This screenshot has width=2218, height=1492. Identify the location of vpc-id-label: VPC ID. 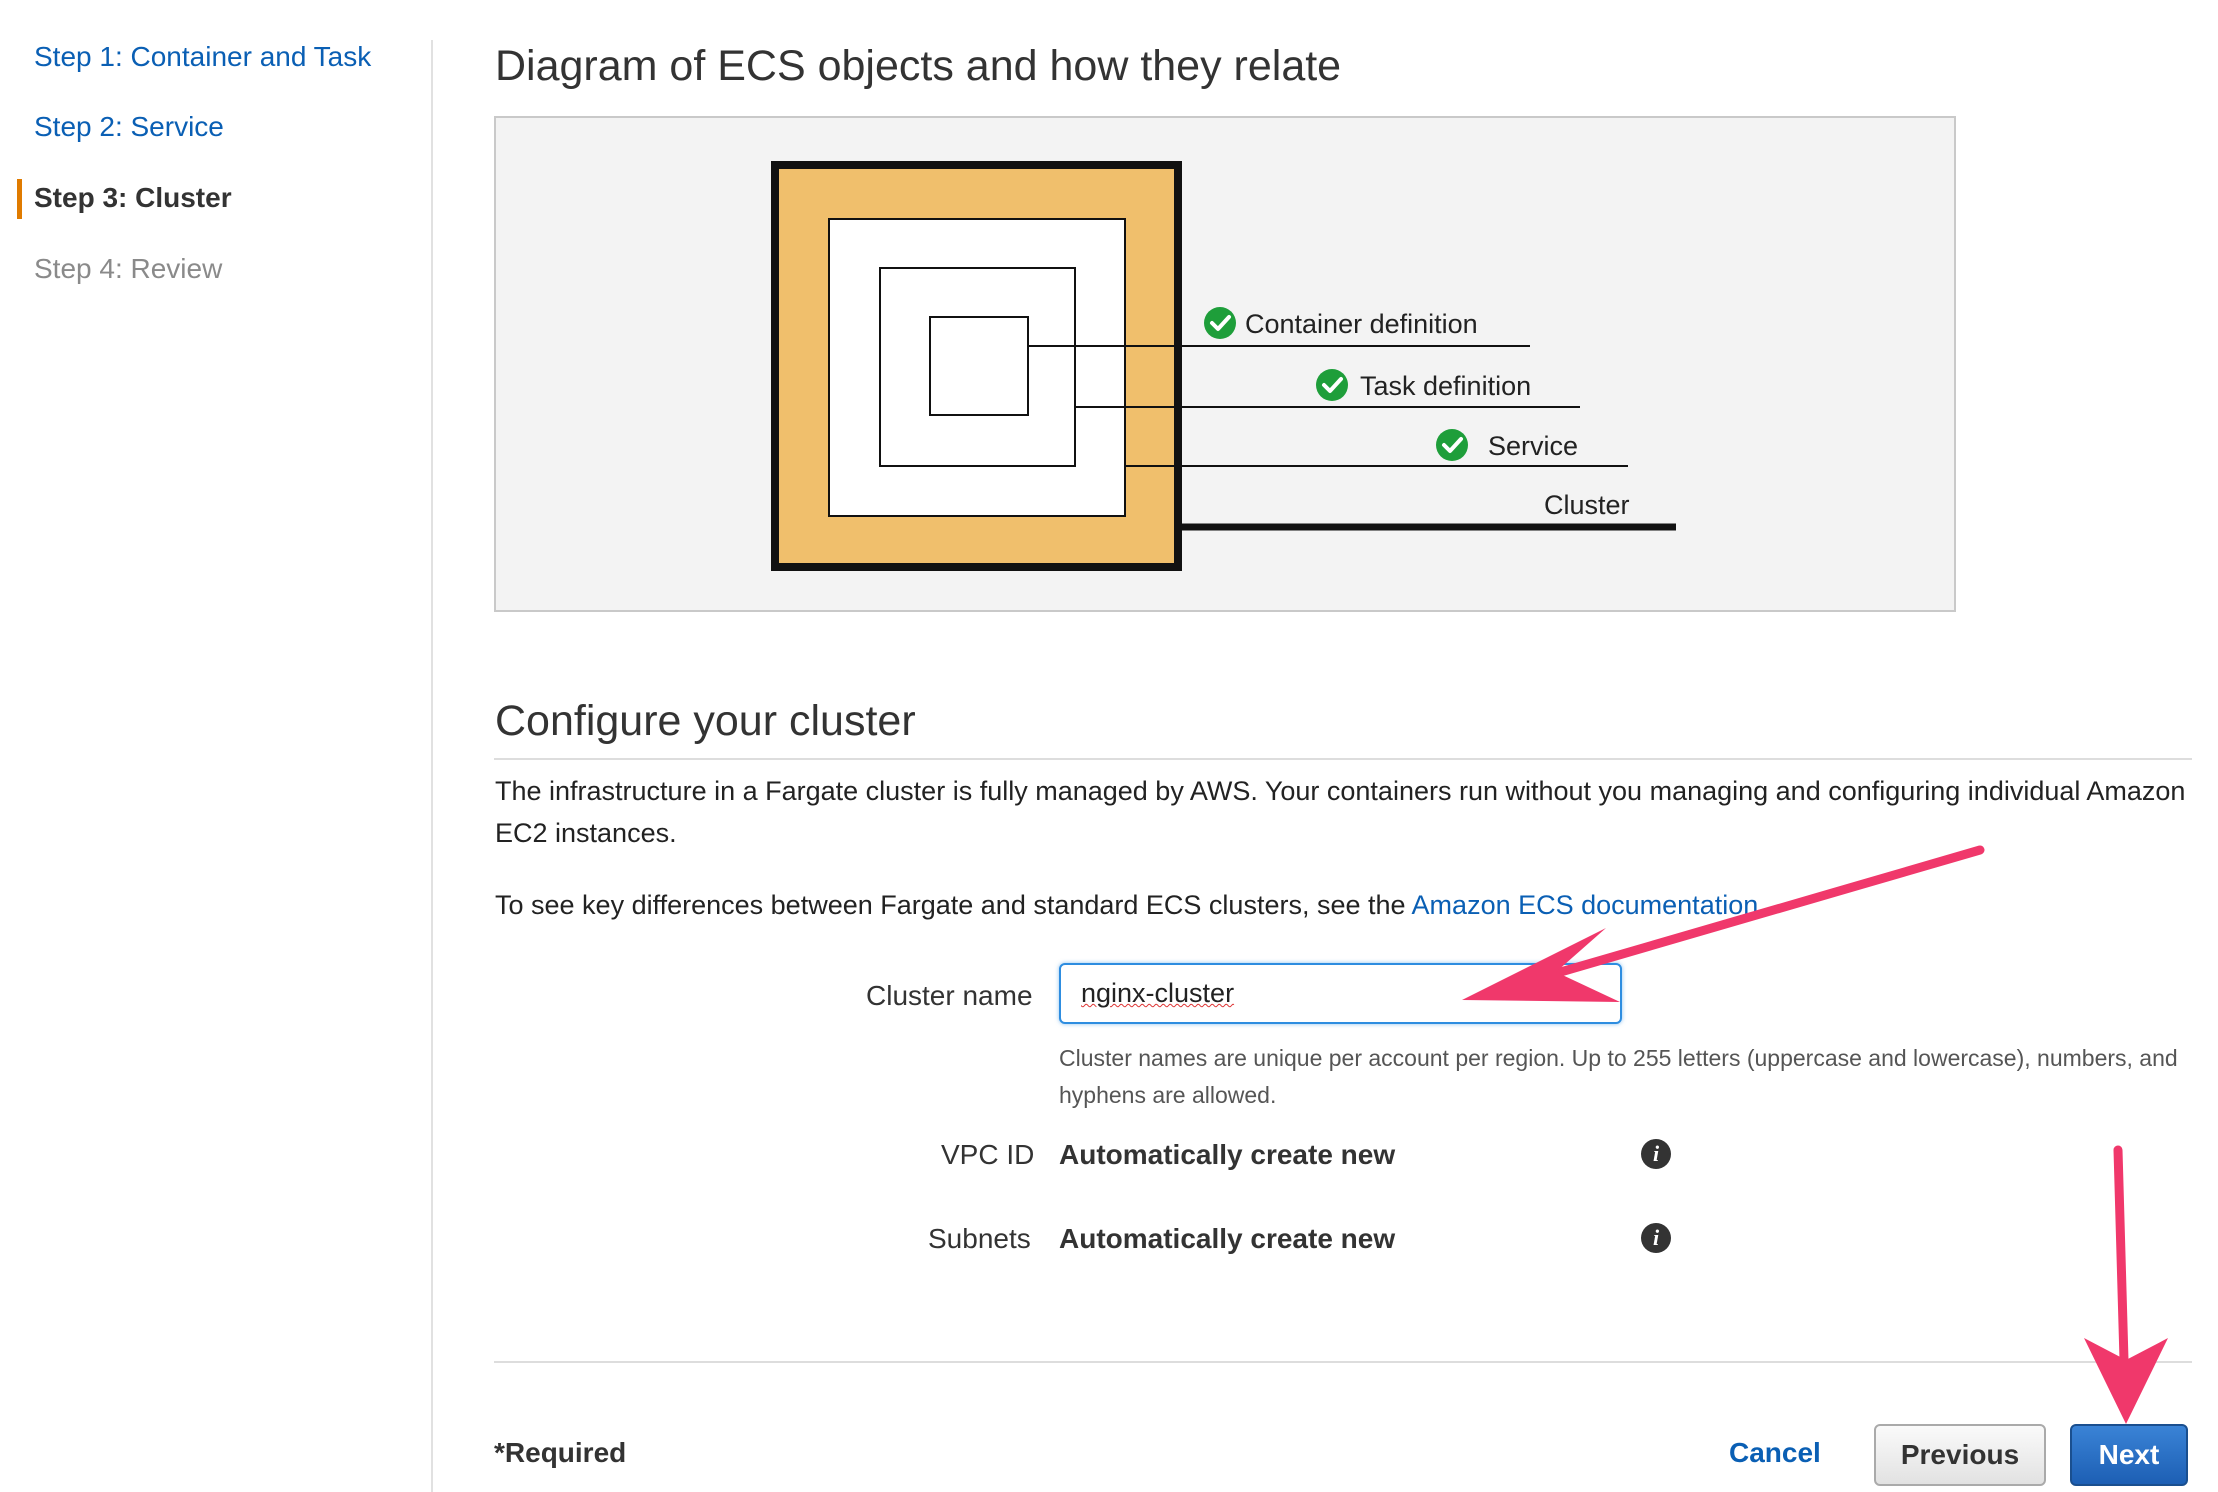
(988, 1154).